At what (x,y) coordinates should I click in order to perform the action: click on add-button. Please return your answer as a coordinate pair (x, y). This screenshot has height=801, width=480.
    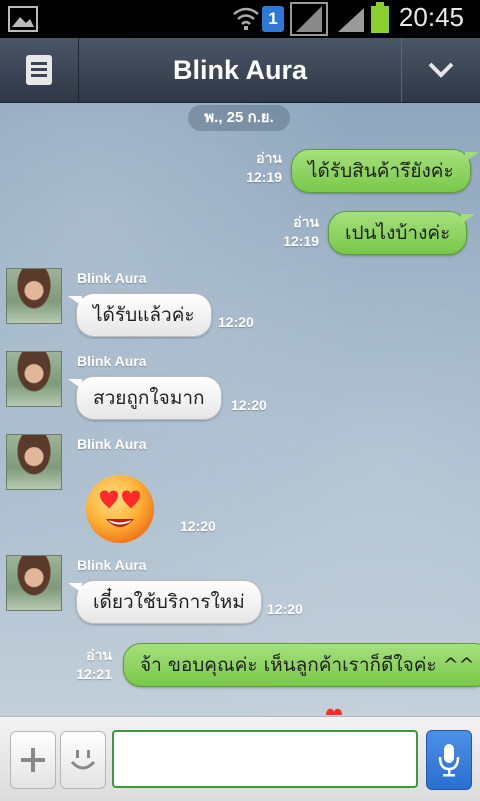
    Looking at the image, I should click on (33, 760).